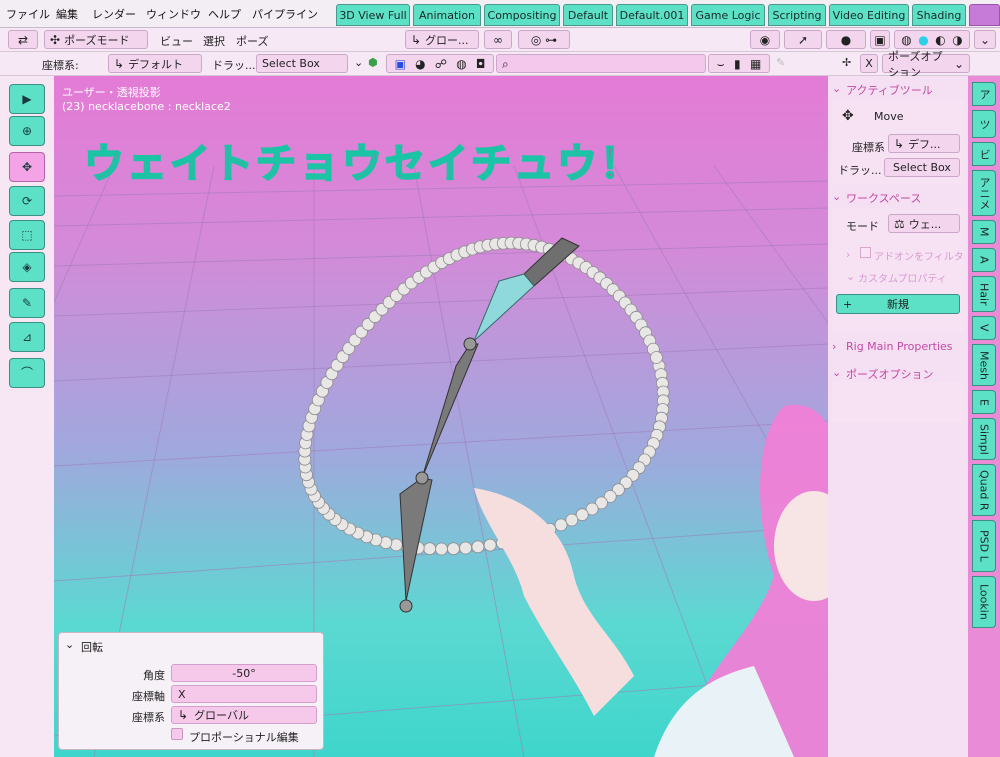 This screenshot has width=1000, height=757. Describe the element at coordinates (28, 14) in the screenshot. I see `menu-file: ファイル` at that location.